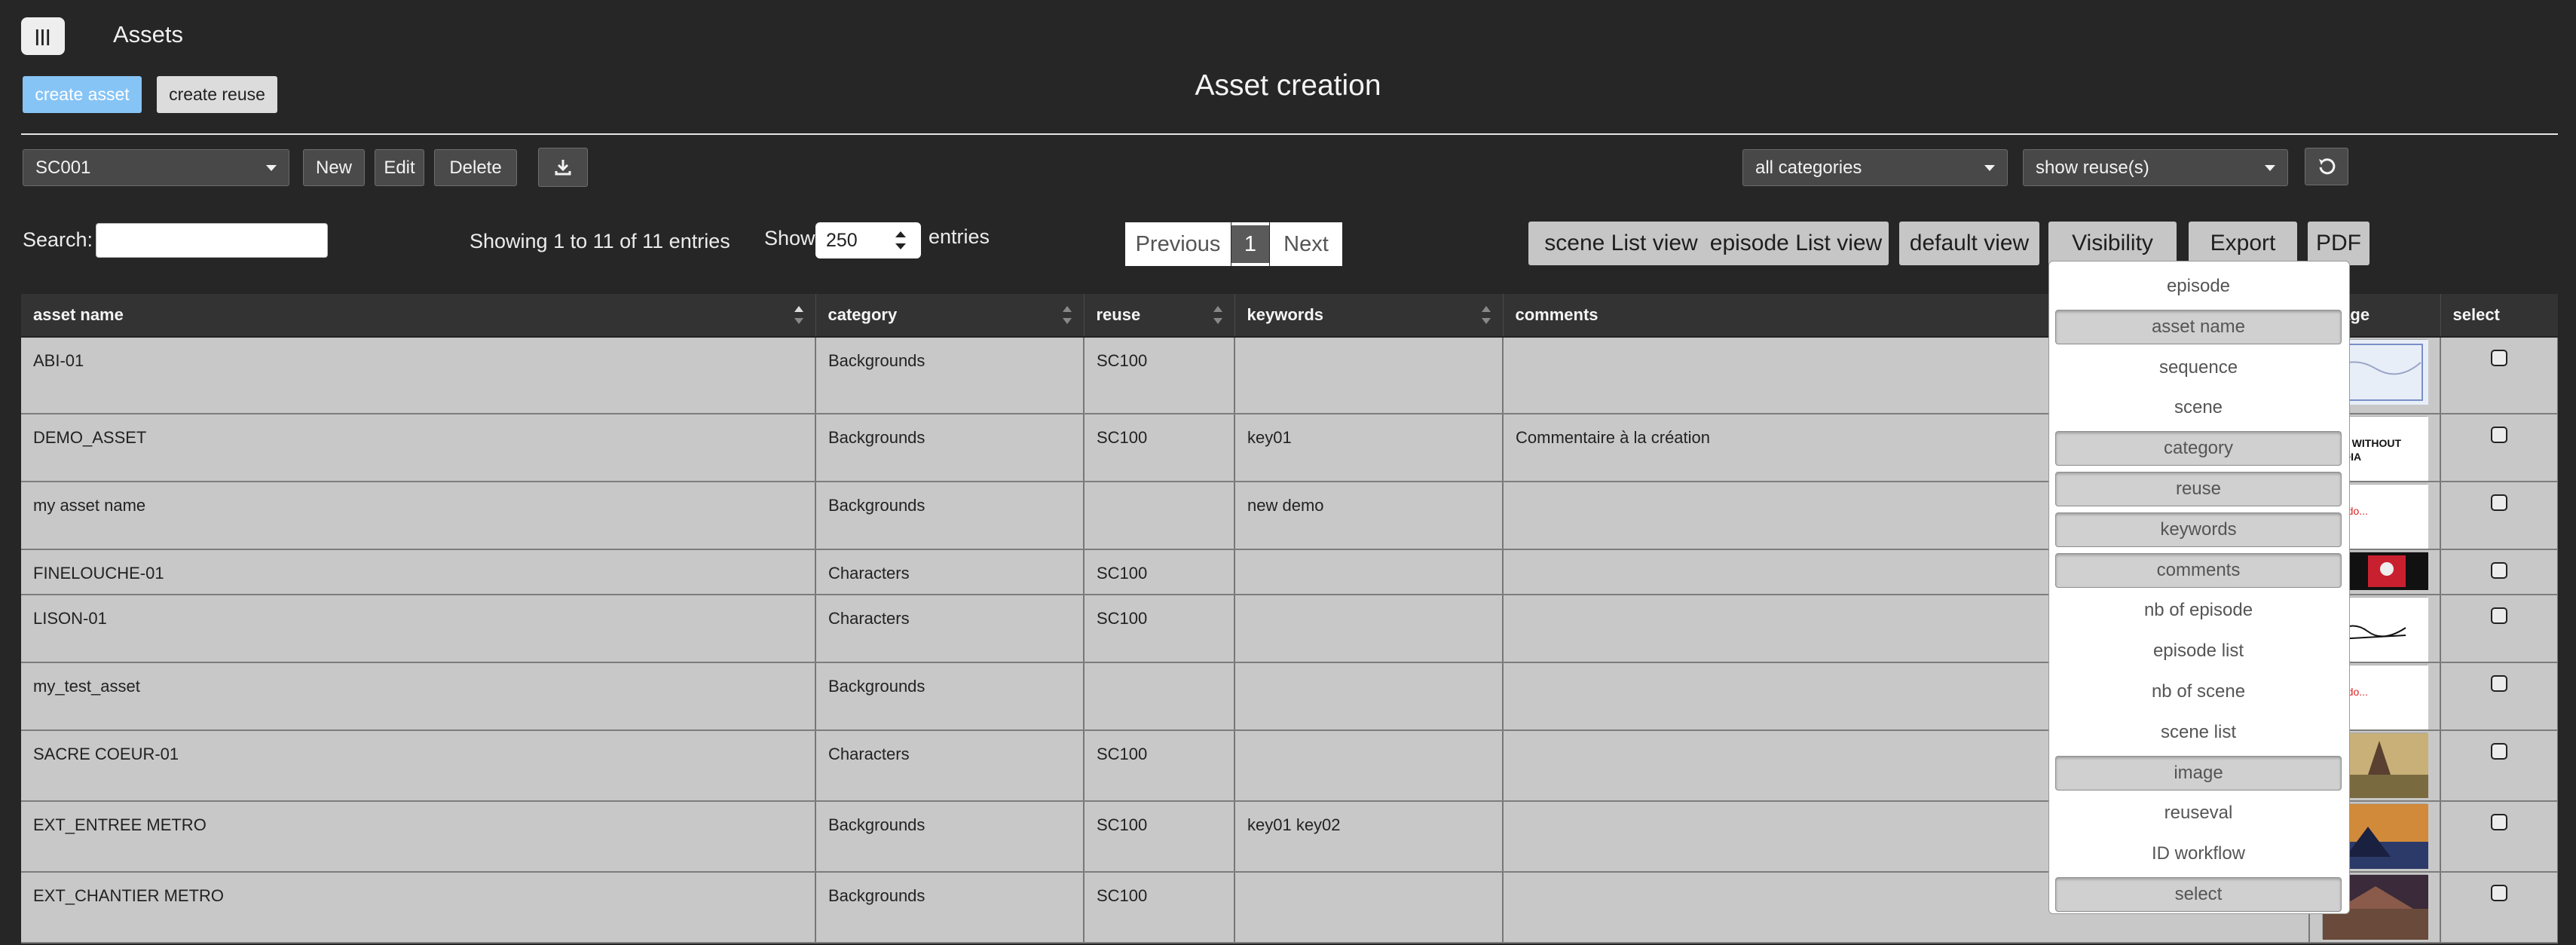  What do you see at coordinates (2198, 570) in the screenshot?
I see `visibility-option-comments: comments` at bounding box center [2198, 570].